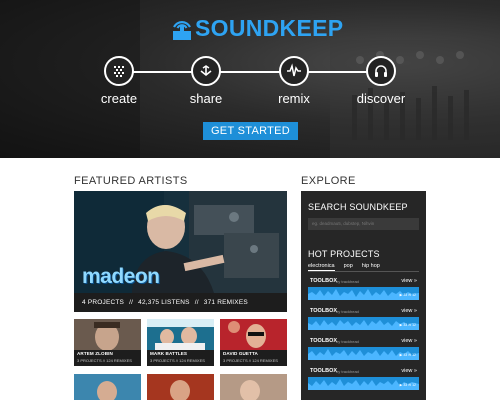 The width and height of the screenshot is (500, 400). Describe the element at coordinates (348, 267) in the screenshot. I see `tab-pop: pop` at that location.